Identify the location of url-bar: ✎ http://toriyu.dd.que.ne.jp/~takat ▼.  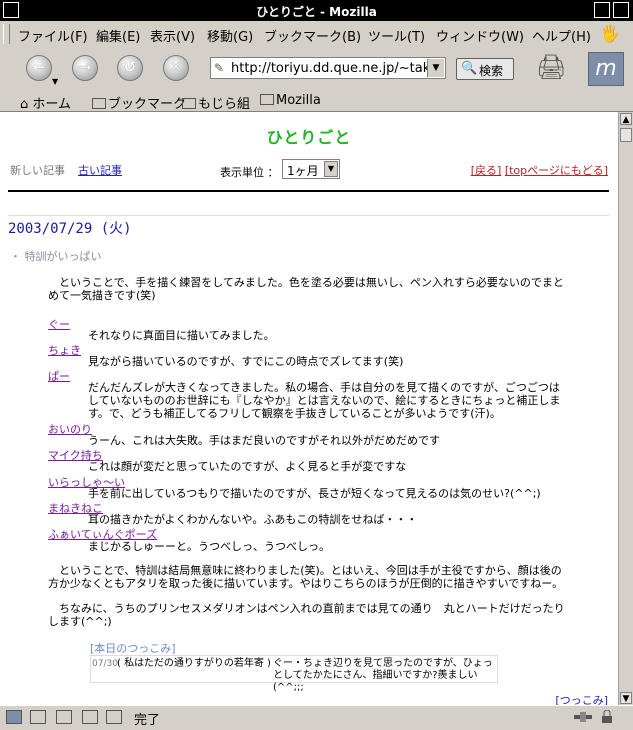
(328, 68).